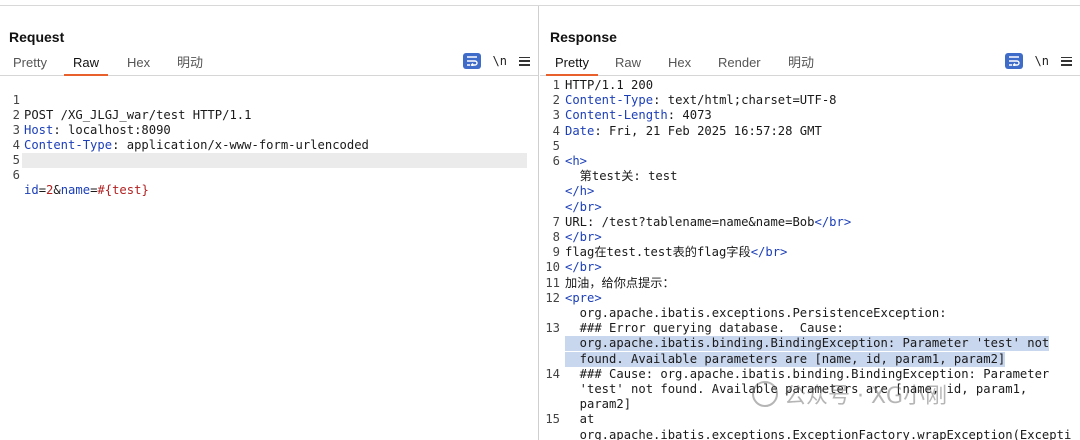 This screenshot has height=440, width=1080. What do you see at coordinates (704, 328) in the screenshot?
I see `line-text: ### Error querying database. Cause:` at bounding box center [704, 328].